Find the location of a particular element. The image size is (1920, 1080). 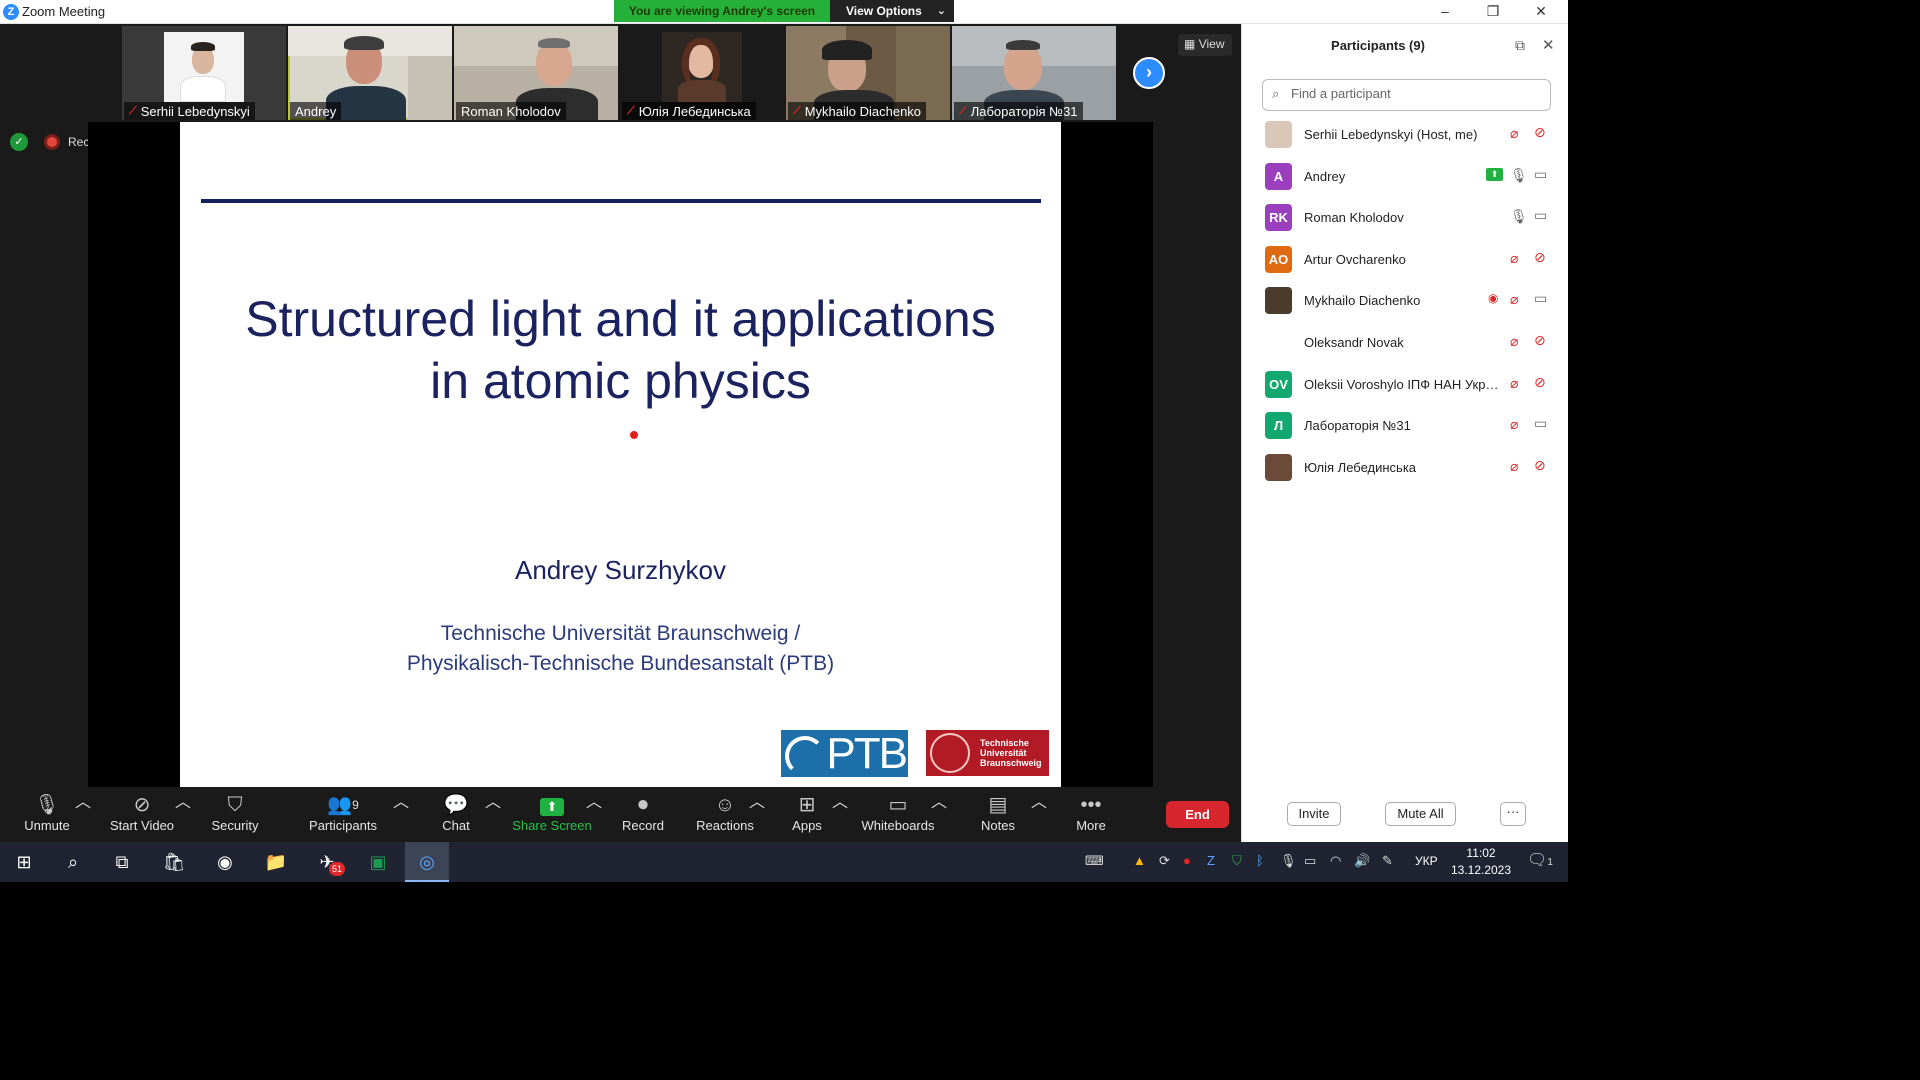

video-tile: ⟋ Юлія Лебединська is located at coordinates (702, 73).